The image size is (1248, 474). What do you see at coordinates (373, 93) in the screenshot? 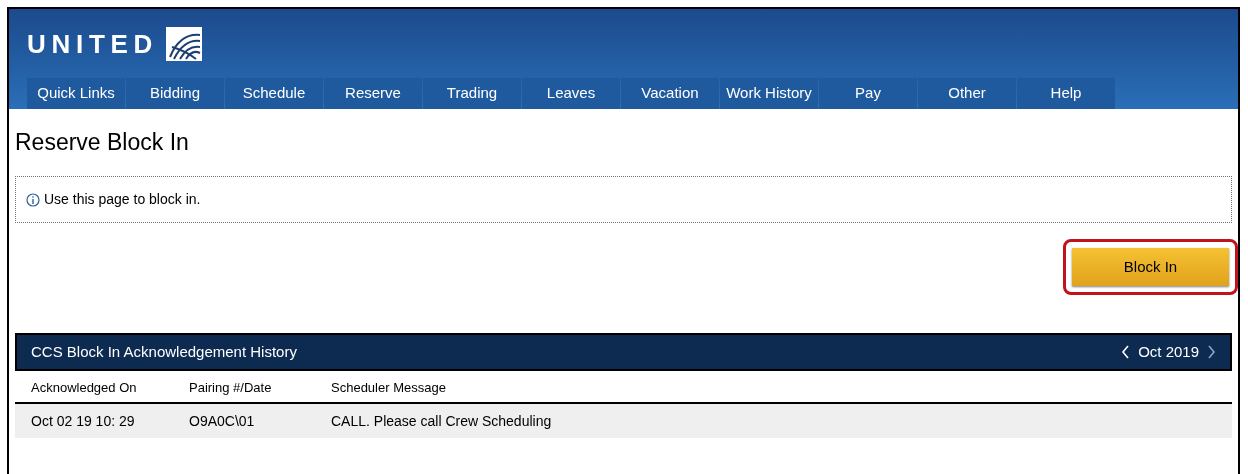
I see `nav-tab: Reserve` at bounding box center [373, 93].